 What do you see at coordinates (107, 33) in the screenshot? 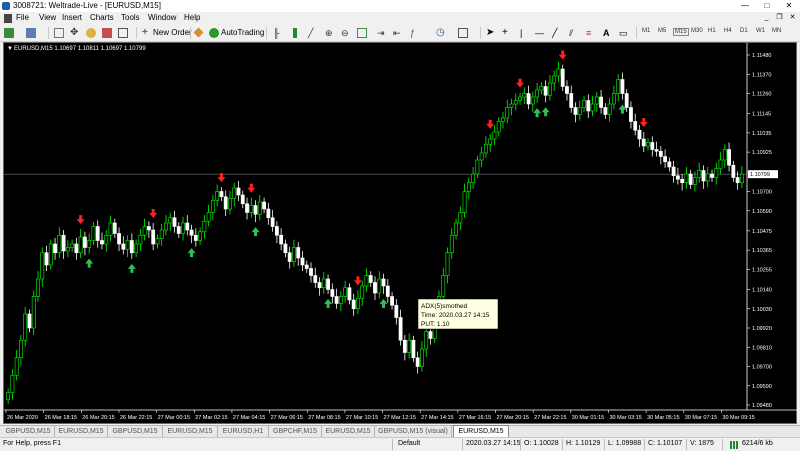
I see `terminal-icon` at bounding box center [107, 33].